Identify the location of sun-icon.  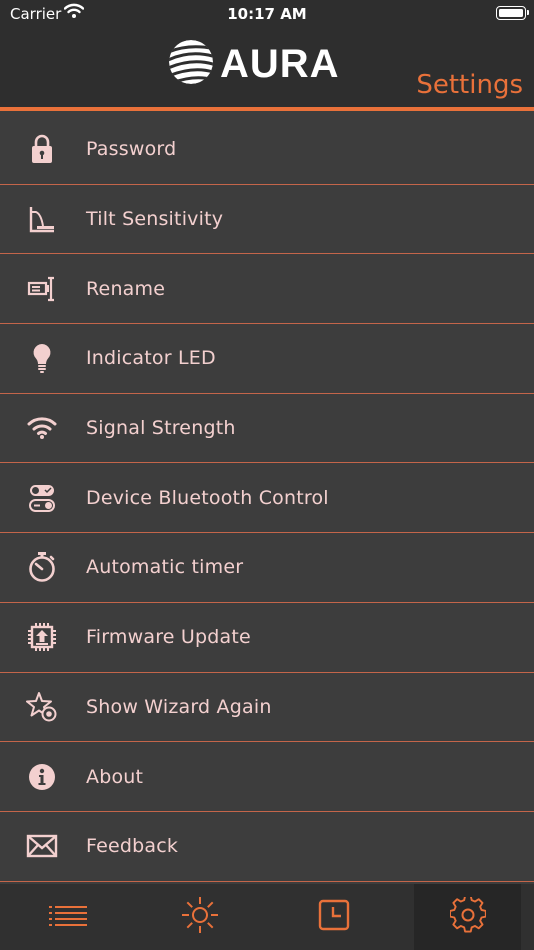
(200, 917).